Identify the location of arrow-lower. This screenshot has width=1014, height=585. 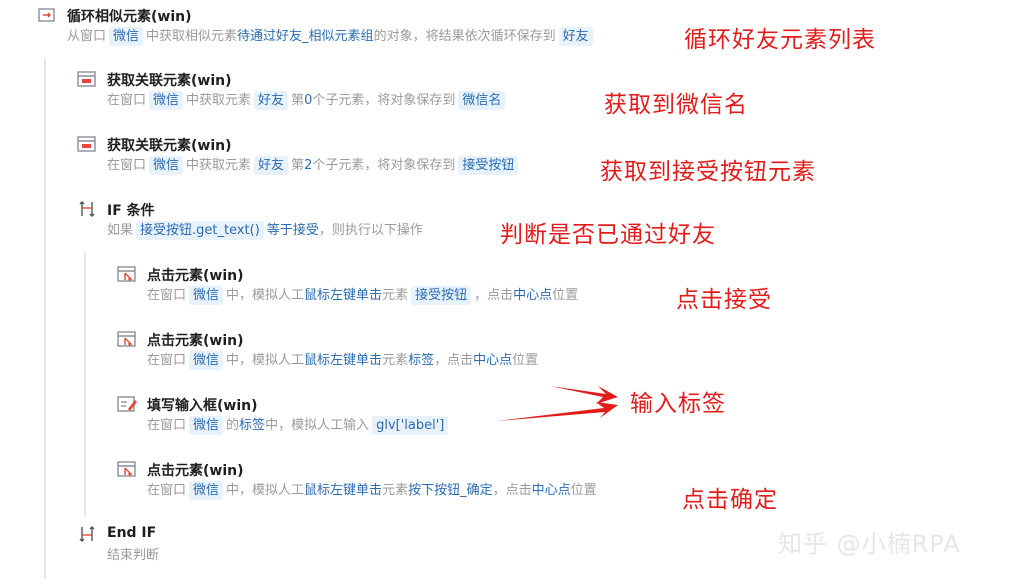
(557, 411).